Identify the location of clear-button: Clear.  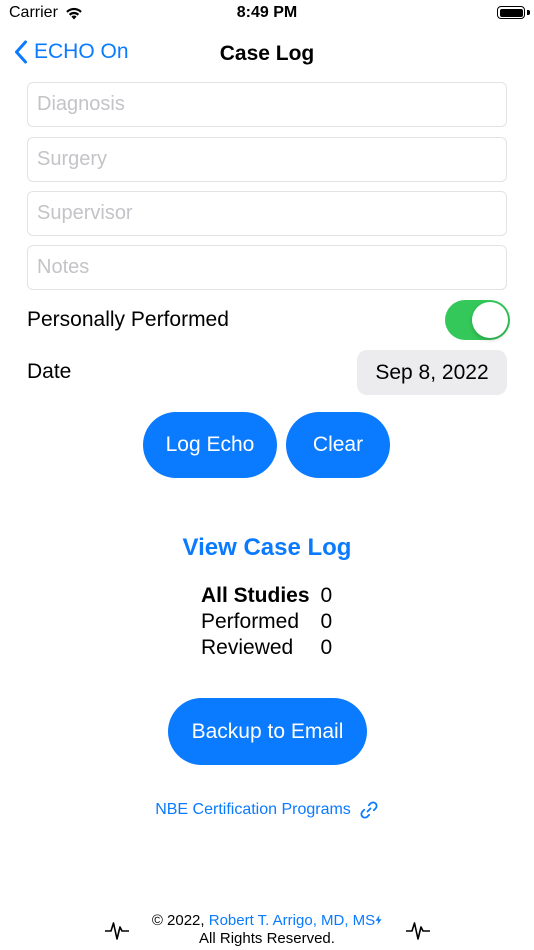
(338, 445).